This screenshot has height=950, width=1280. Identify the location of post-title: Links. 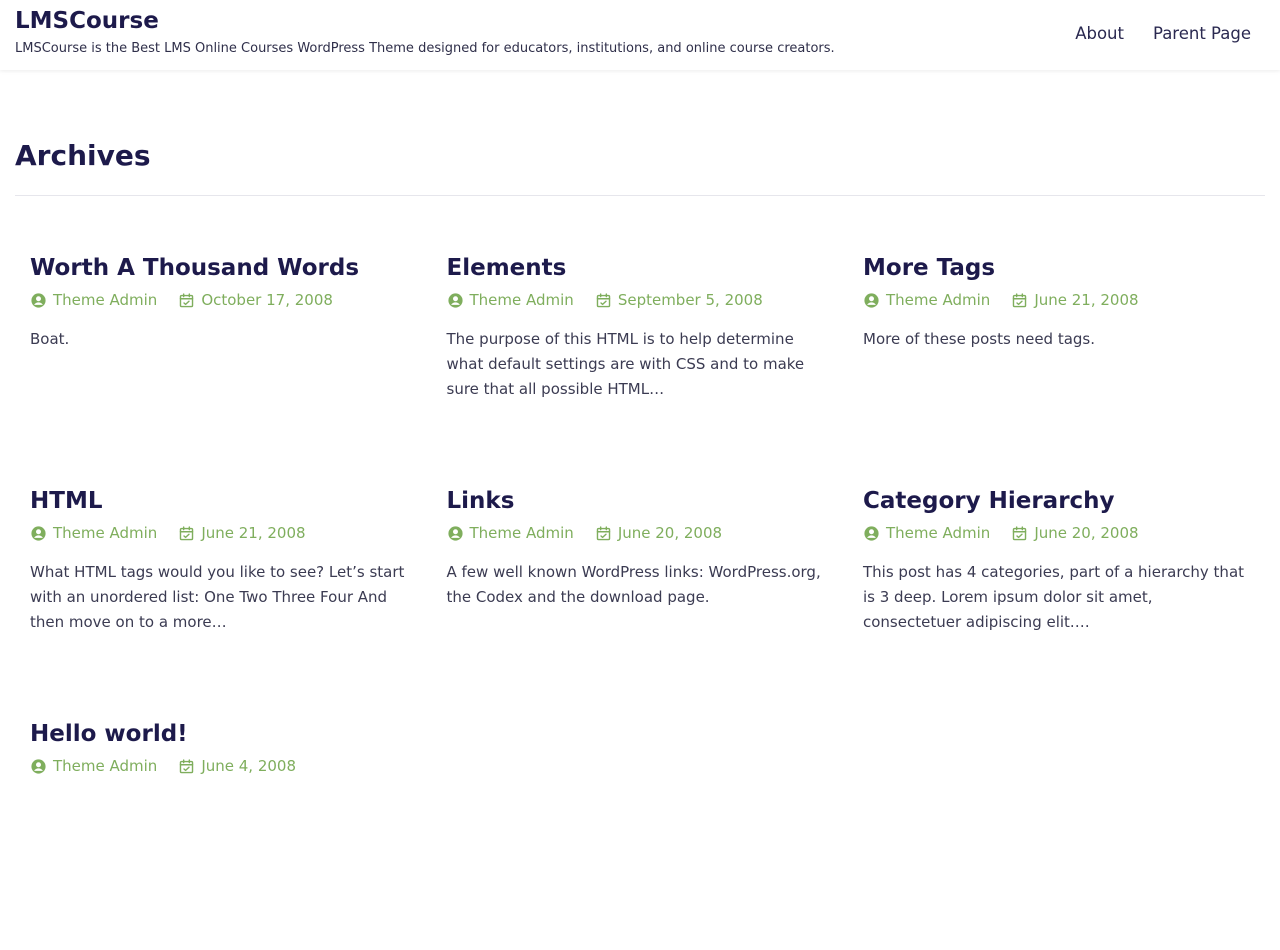
(640, 501).